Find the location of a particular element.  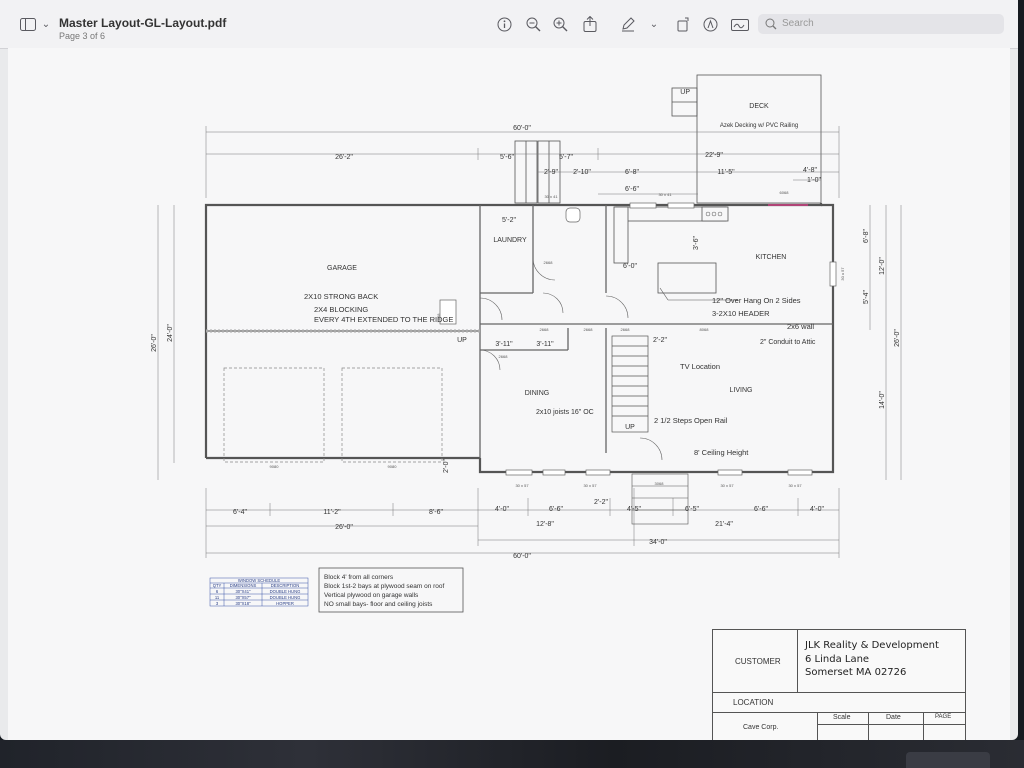

note-blocking-extended: EVERY 4TH EXTENDED TO THE RIDGE is located at coordinates (383, 319).